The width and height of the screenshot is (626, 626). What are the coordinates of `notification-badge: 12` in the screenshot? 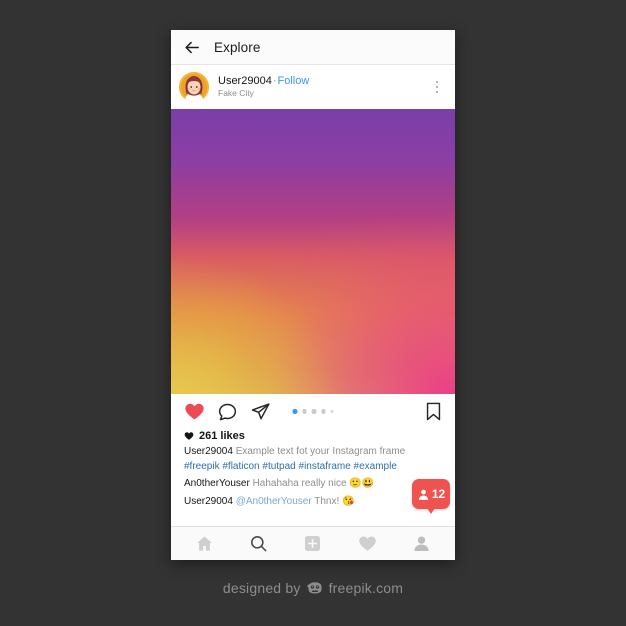 It's located at (431, 496).